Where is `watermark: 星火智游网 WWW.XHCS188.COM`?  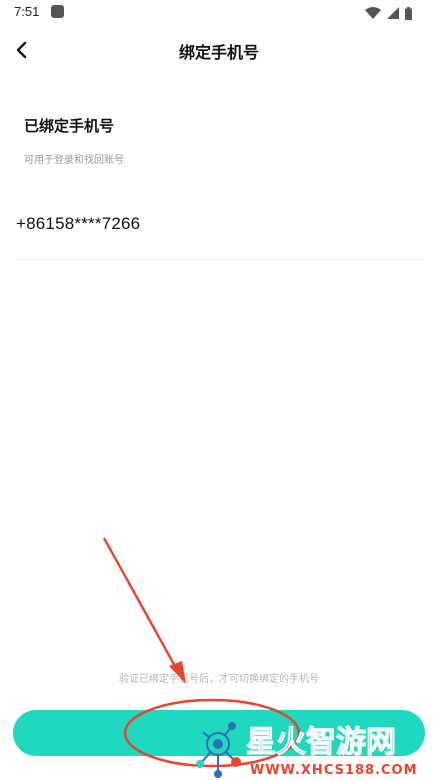 watermark: 星火智游网 WWW.XHCS188.COM is located at coordinates (315, 747).